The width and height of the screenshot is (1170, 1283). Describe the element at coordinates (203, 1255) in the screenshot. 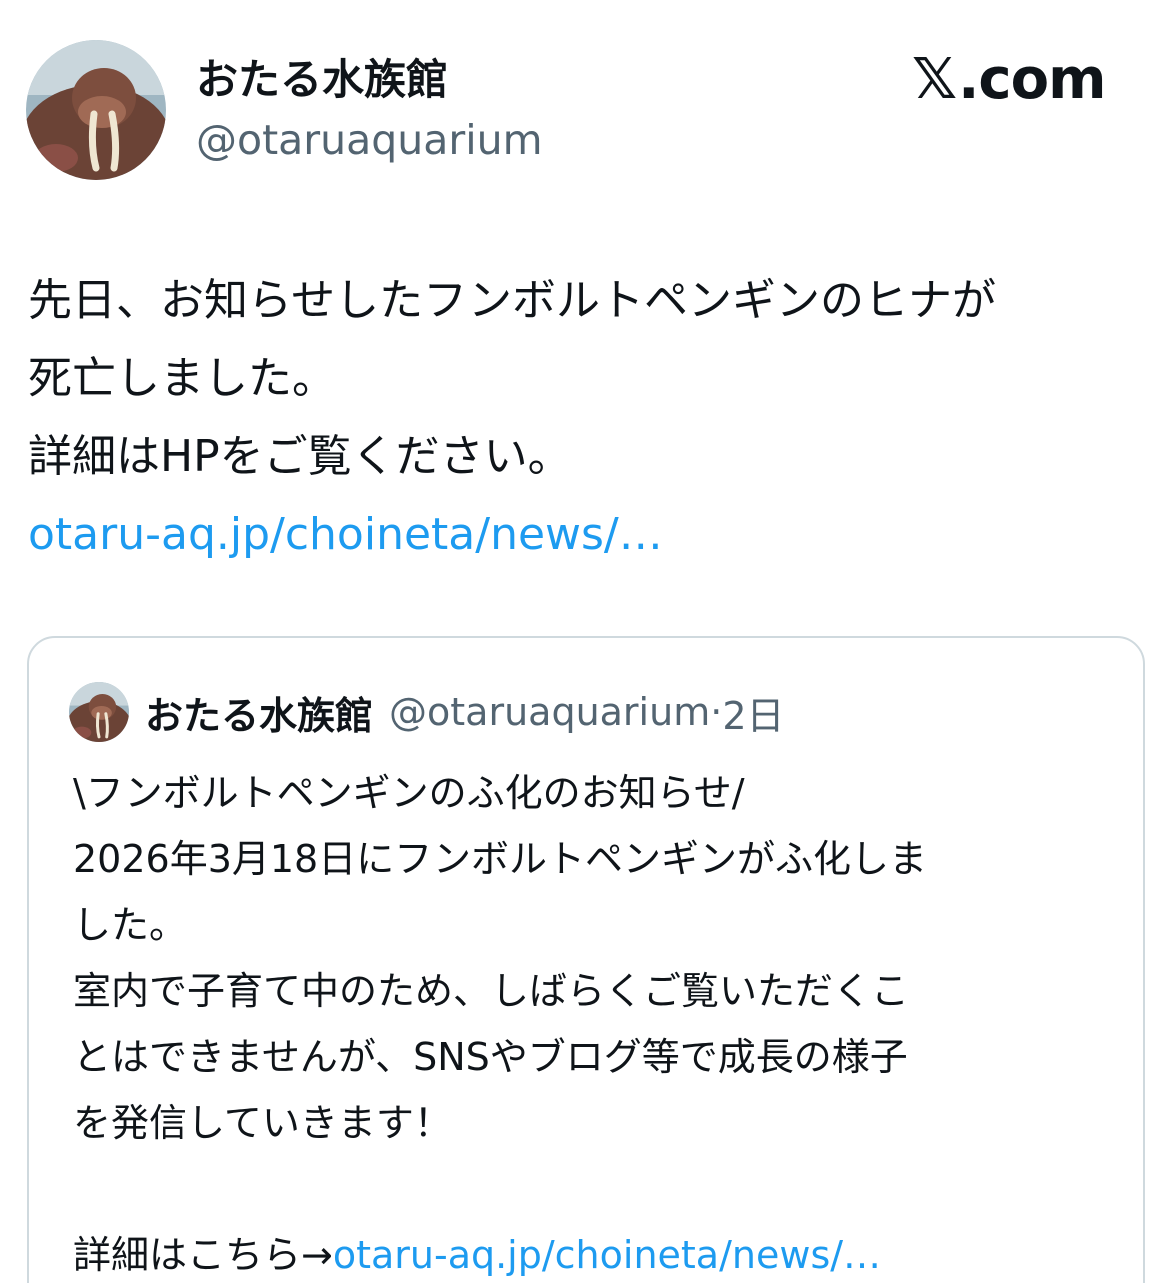

I see `detail-prefix: 詳細はこちら→` at that location.